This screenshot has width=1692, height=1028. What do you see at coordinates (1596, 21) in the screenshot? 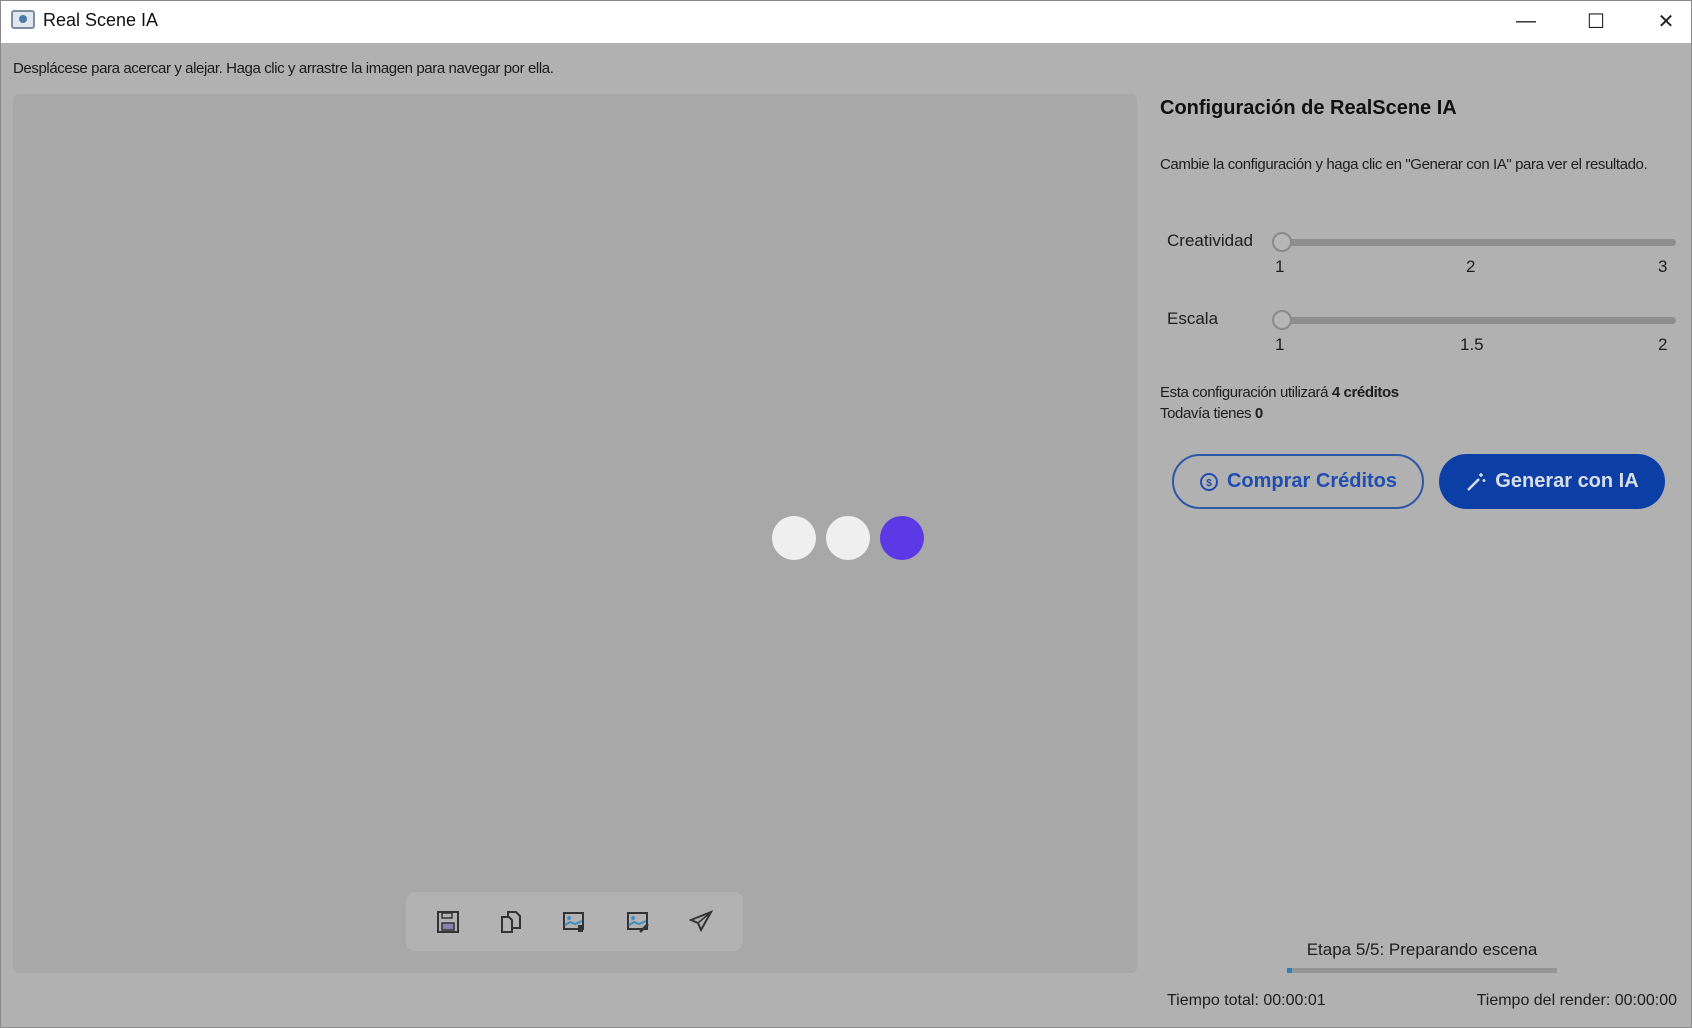
I see `maximize-button: ☐` at bounding box center [1596, 21].